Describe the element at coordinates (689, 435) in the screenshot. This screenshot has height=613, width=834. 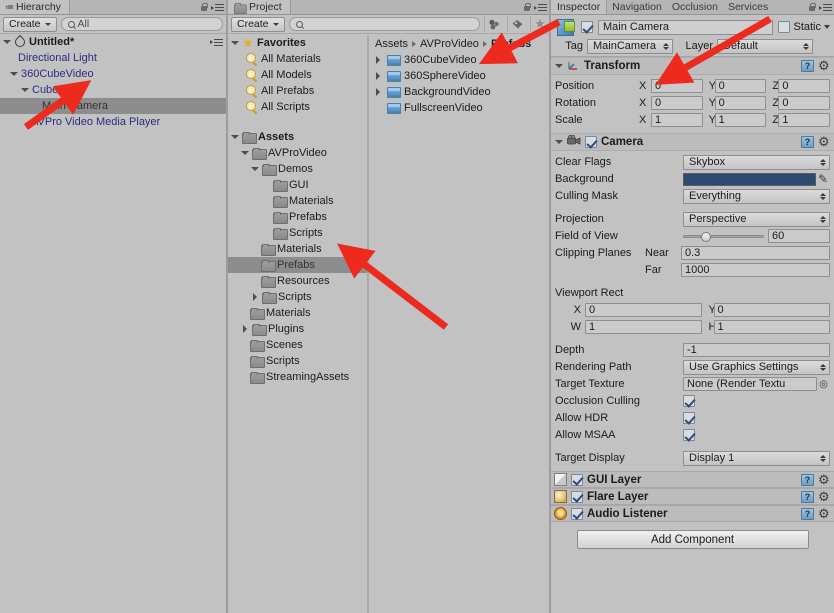
I see `allow-msaa-checkbox` at that location.